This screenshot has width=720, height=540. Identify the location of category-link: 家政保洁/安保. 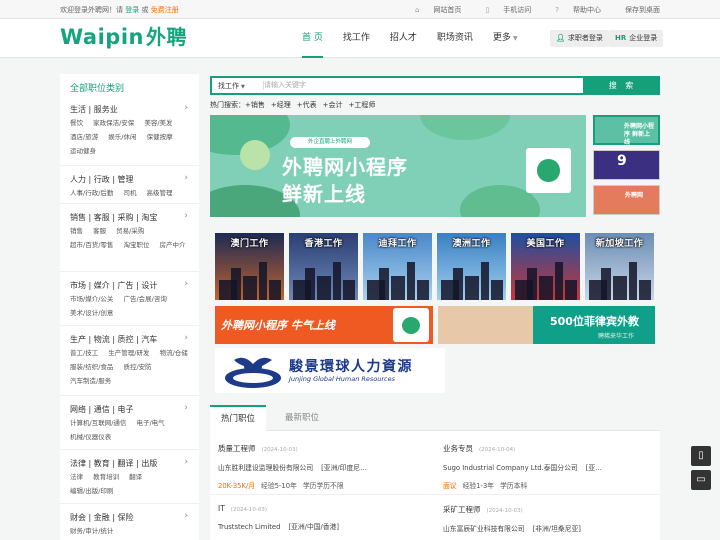
(113, 123).